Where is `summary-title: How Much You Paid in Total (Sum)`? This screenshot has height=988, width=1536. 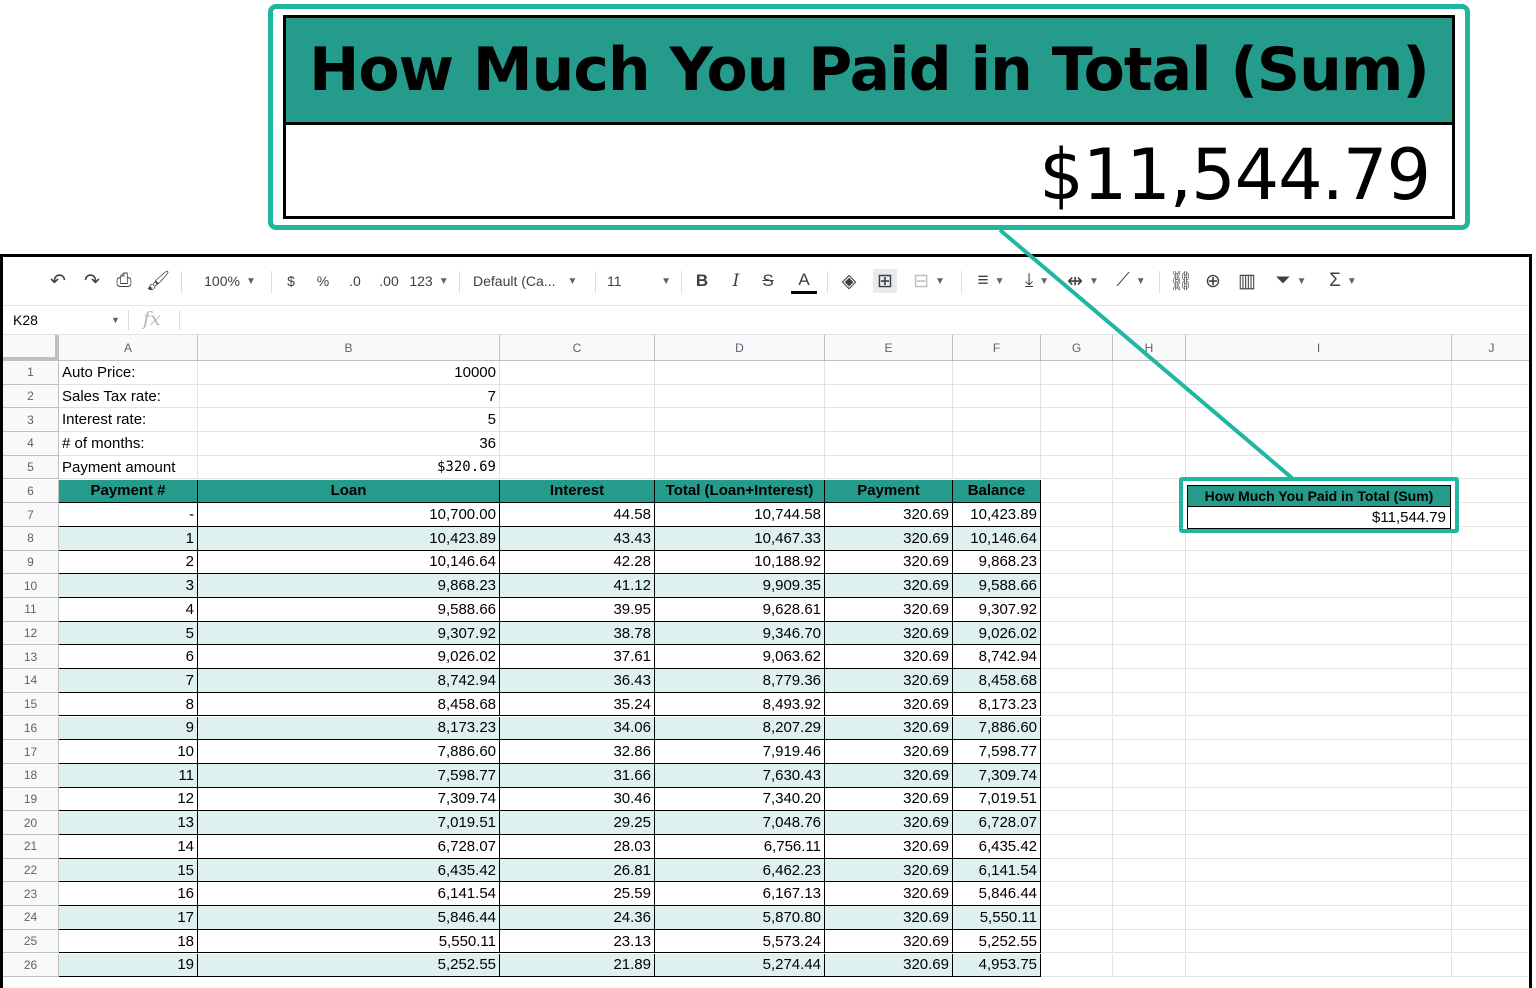 summary-title: How Much You Paid in Total (Sum) is located at coordinates (1319, 496).